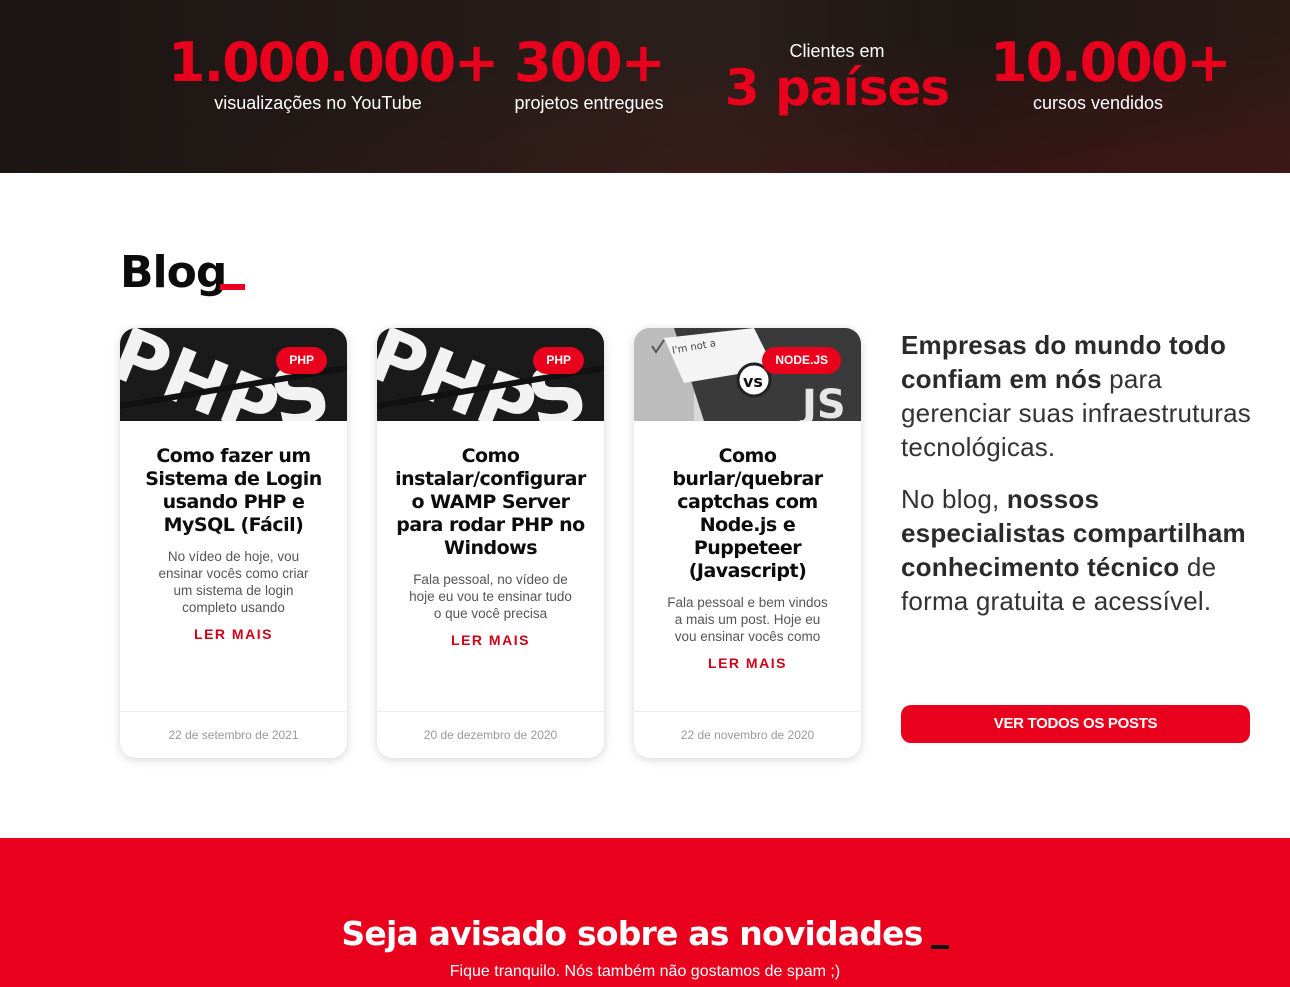 Image resolution: width=1290 pixels, height=987 pixels. What do you see at coordinates (233, 734) in the screenshot?
I see `post-date: 22 de setembro de 2021` at bounding box center [233, 734].